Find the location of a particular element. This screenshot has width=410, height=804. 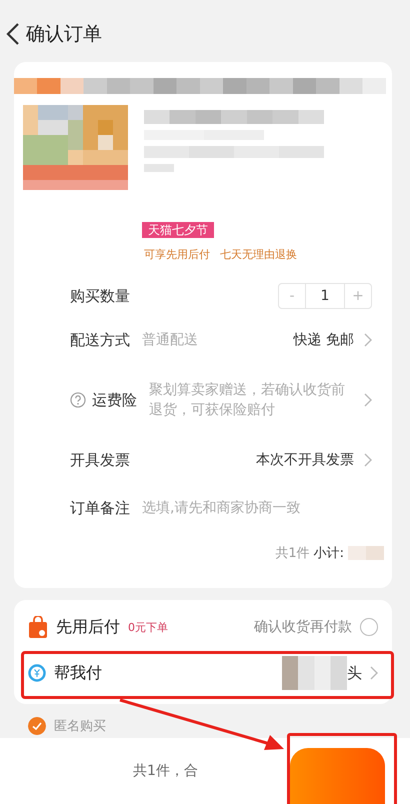

row-label: 运费险 is located at coordinates (114, 400).